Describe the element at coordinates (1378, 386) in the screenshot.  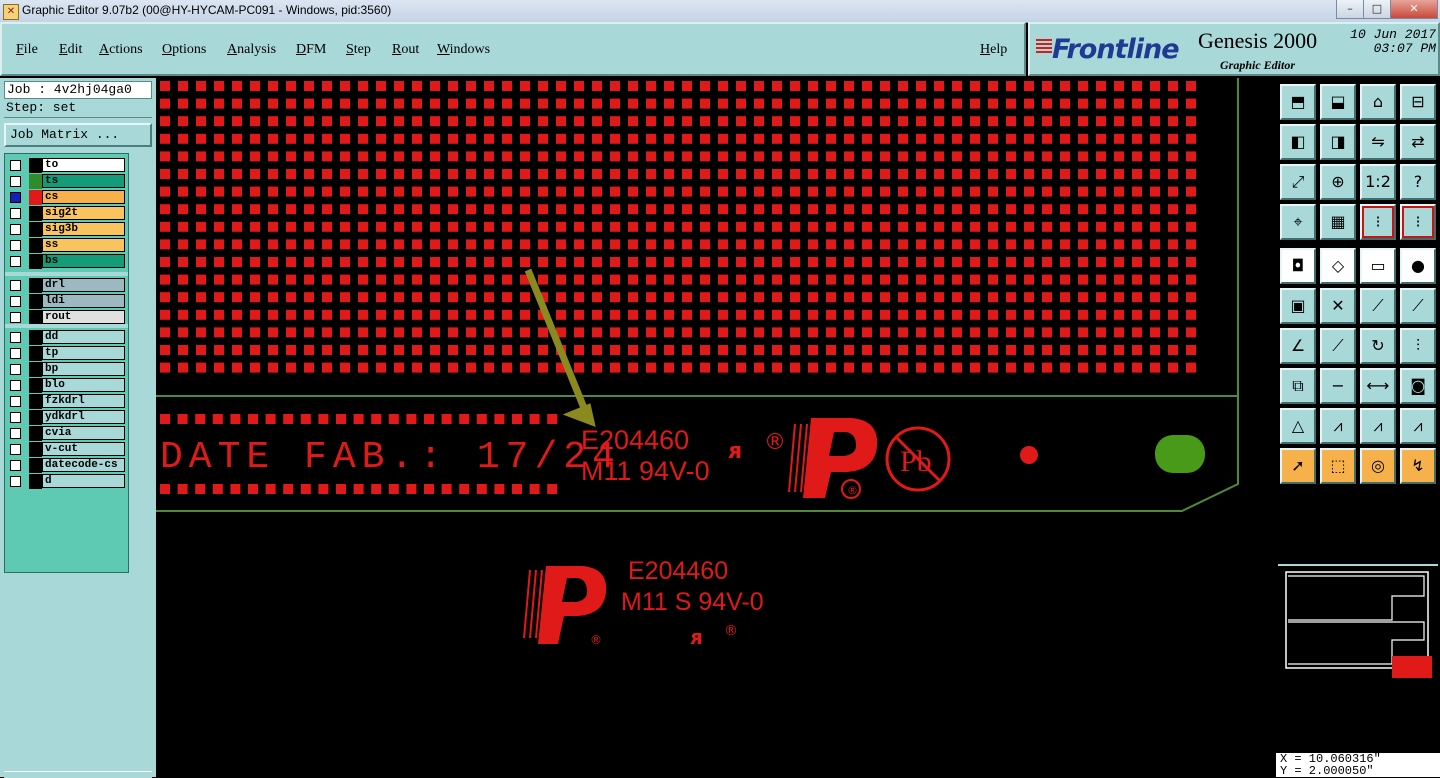
I see `measure-button: ⟷` at that location.